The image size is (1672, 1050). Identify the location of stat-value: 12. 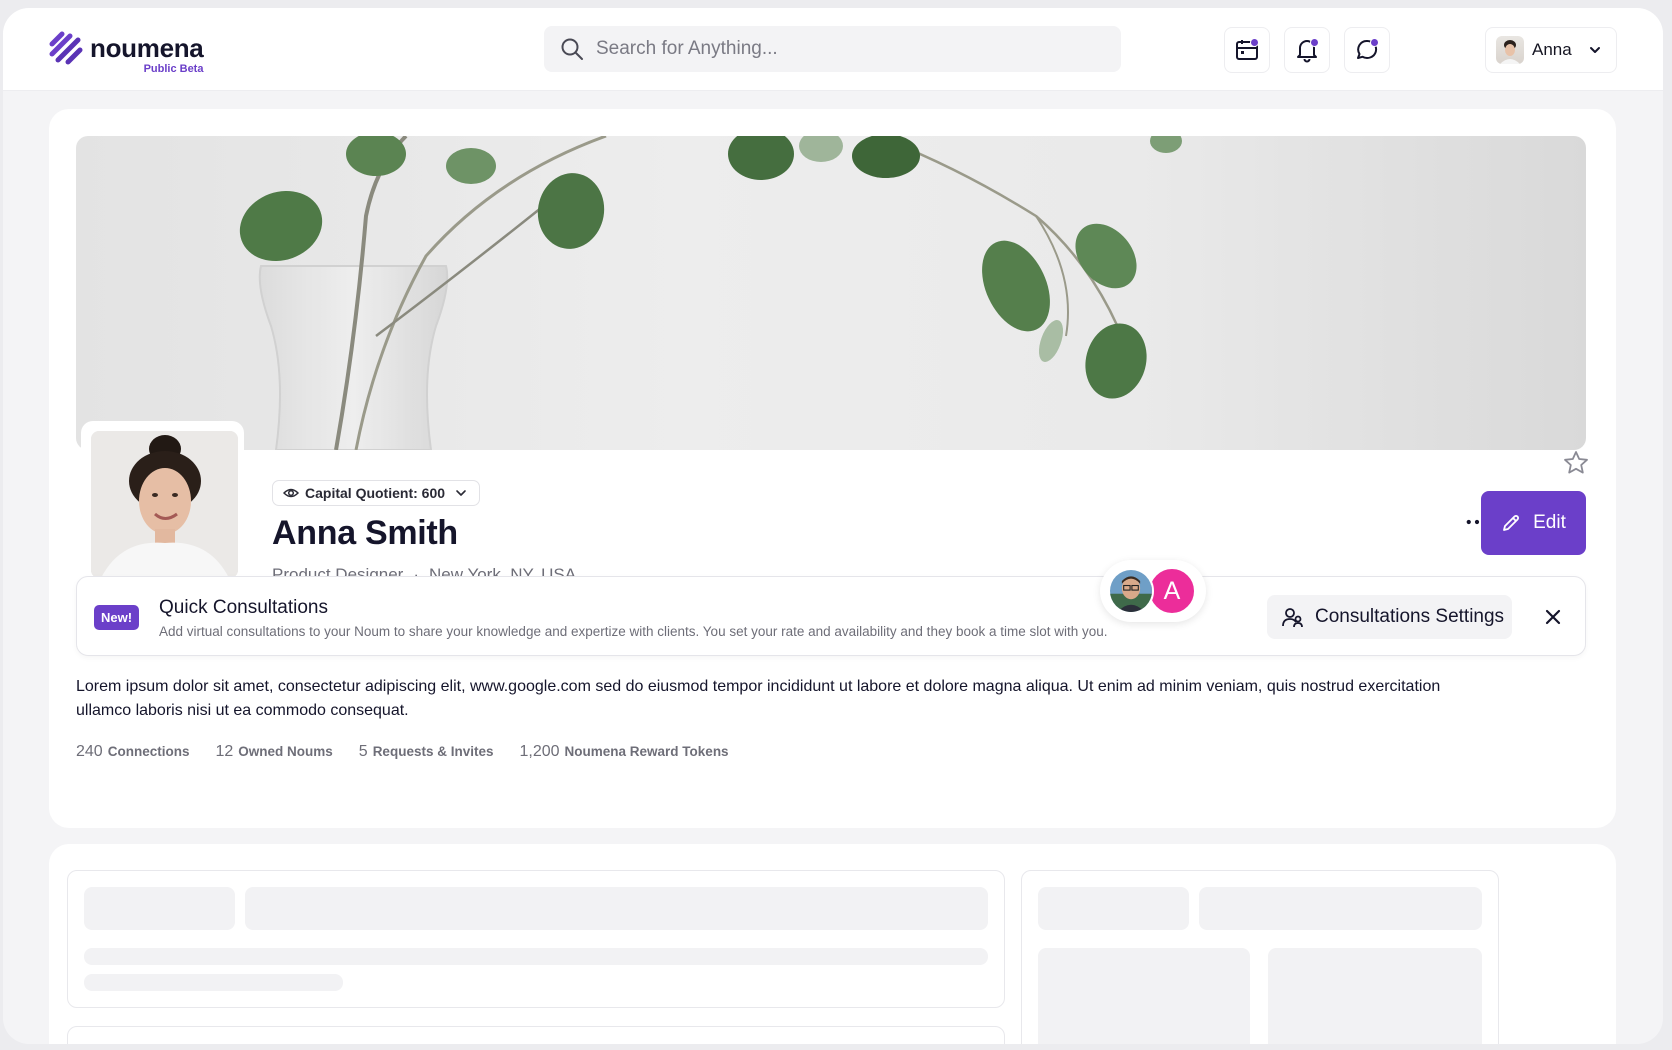
(224, 751).